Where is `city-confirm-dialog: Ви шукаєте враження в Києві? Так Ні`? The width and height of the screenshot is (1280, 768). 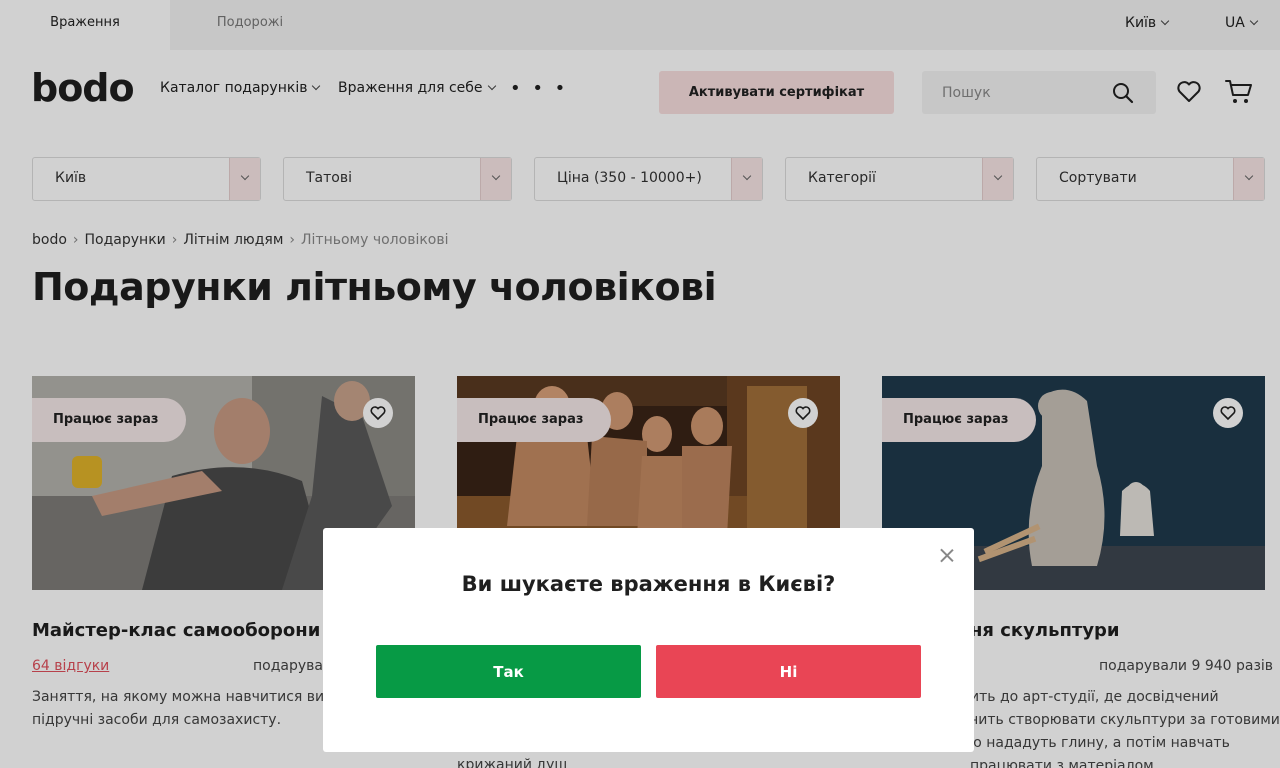 city-confirm-dialog: Ви шукаєте враження в Києві? Так Ні is located at coordinates (648, 640).